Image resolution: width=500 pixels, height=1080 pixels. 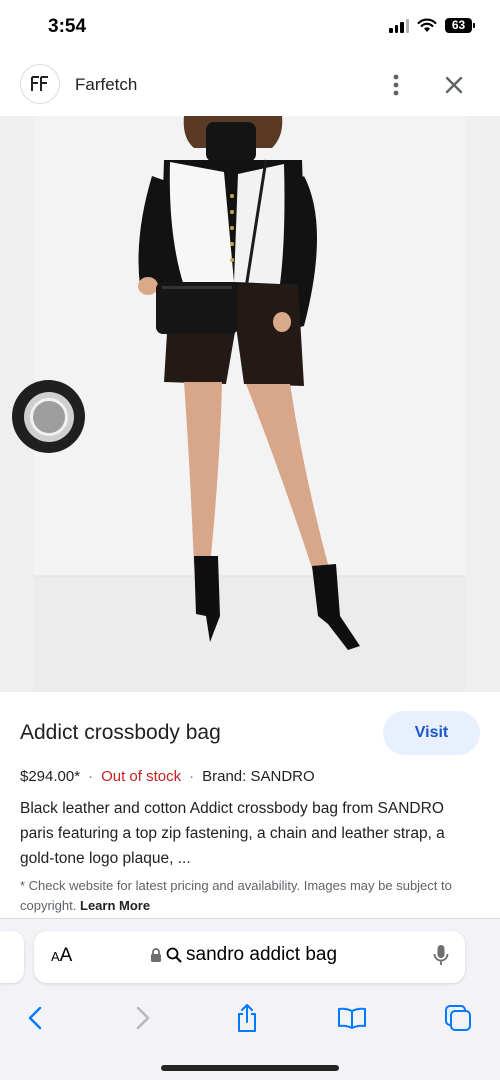 I want to click on lock-icon, so click(x=156, y=954).